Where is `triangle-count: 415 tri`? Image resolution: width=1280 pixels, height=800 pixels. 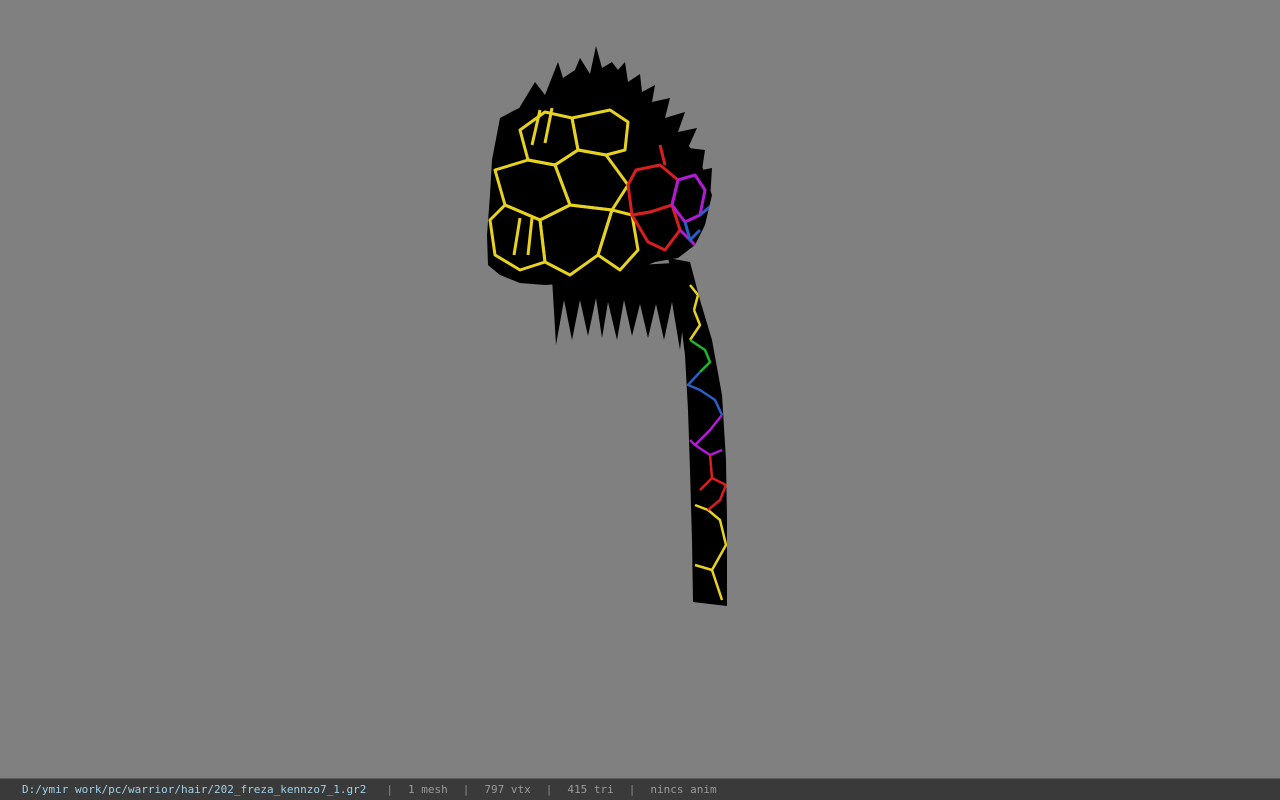 triangle-count: 415 tri is located at coordinates (590, 789).